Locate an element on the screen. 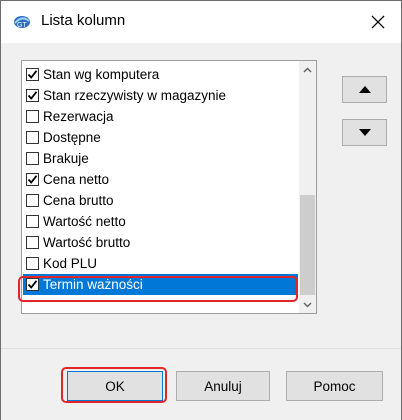  column-label: Stan wg komputera is located at coordinates (101, 74).